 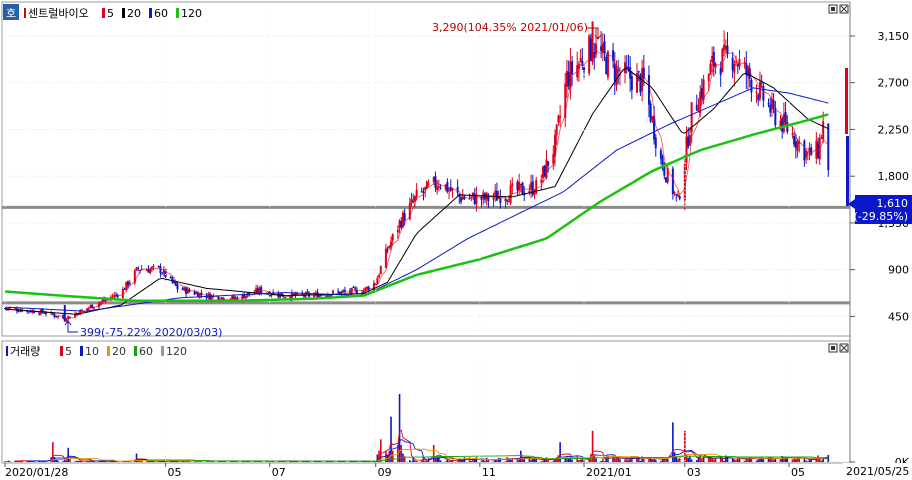 What do you see at coordinates (161, 13) in the screenshot?
I see `ma-legend-label: 60` at bounding box center [161, 13].